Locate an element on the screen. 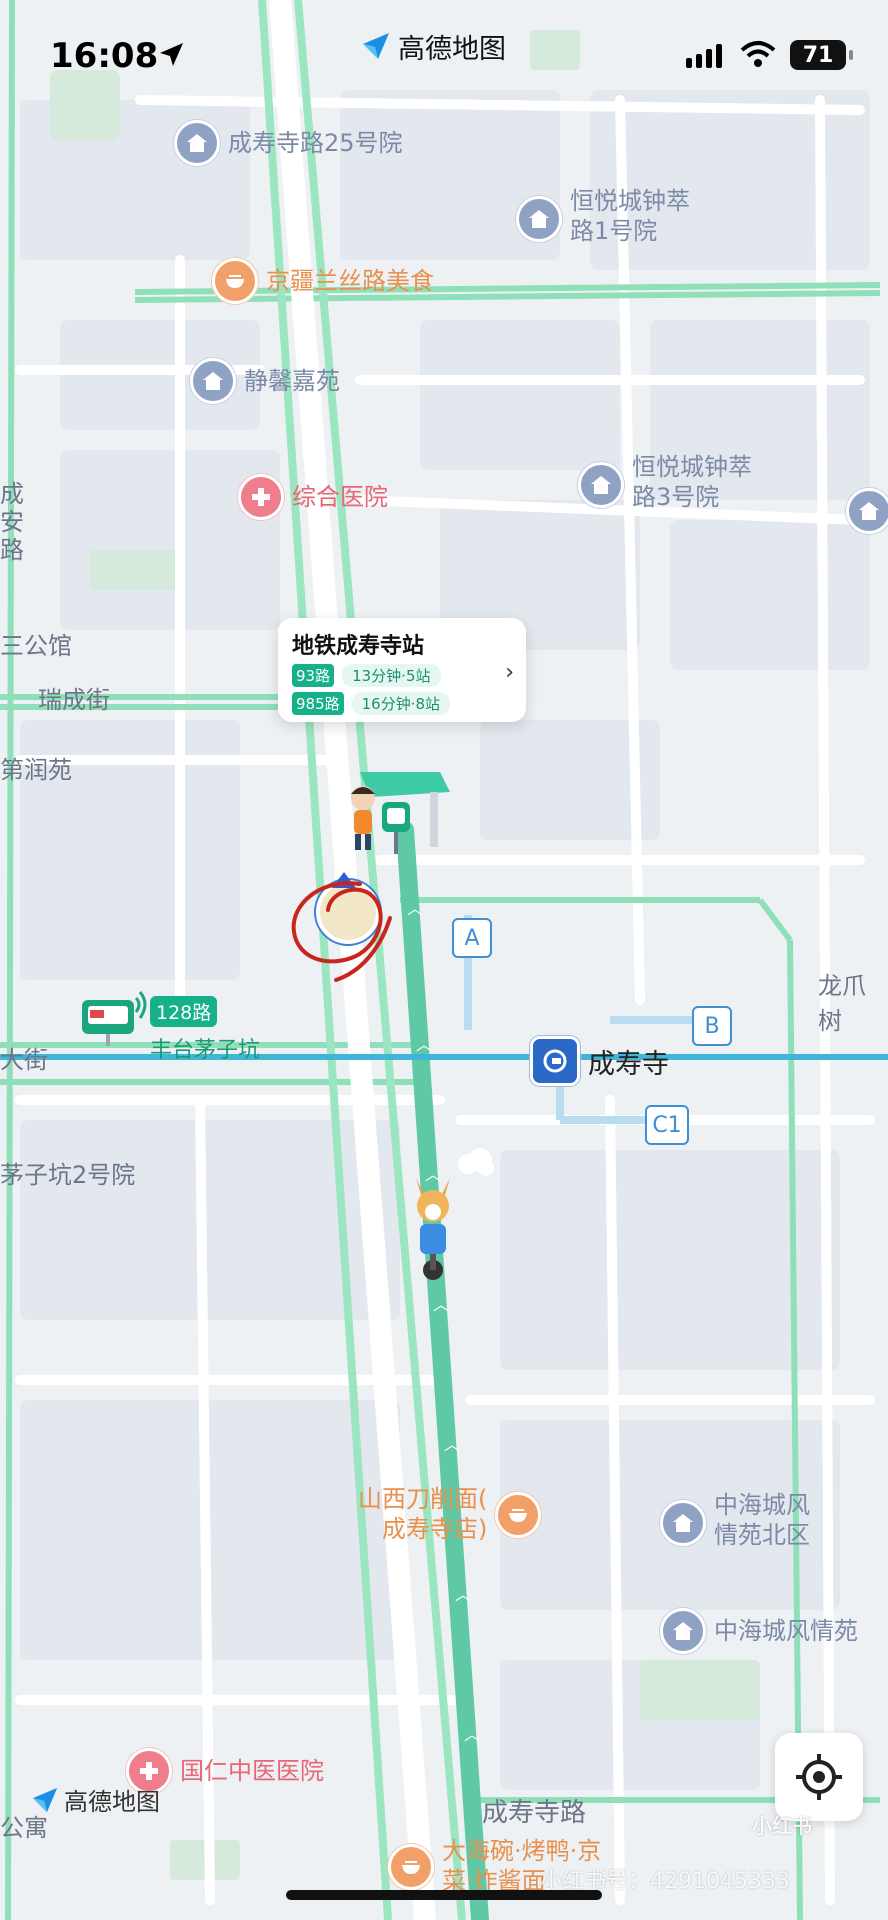 Image resolution: width=888 pixels, height=1920 pixels. poi-food-2: 山西刀削面(成寿寺店) is located at coordinates (450, 1514).